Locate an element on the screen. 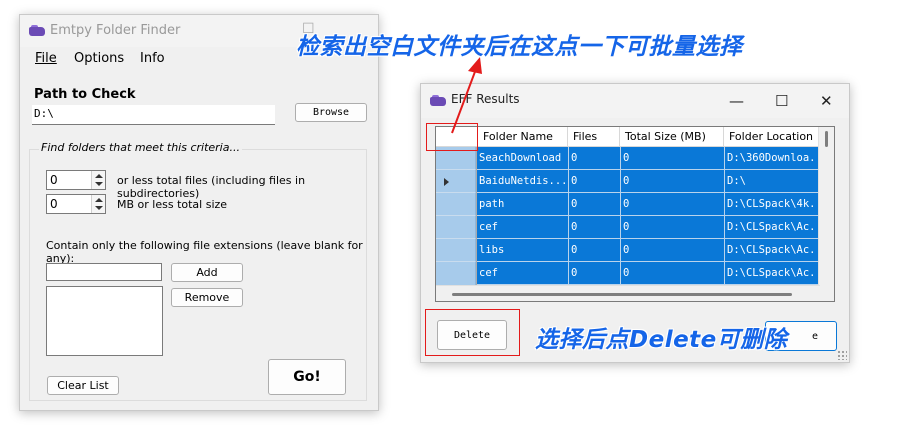 This screenshot has height=437, width=906. files-count-value: 0 is located at coordinates (54, 180).